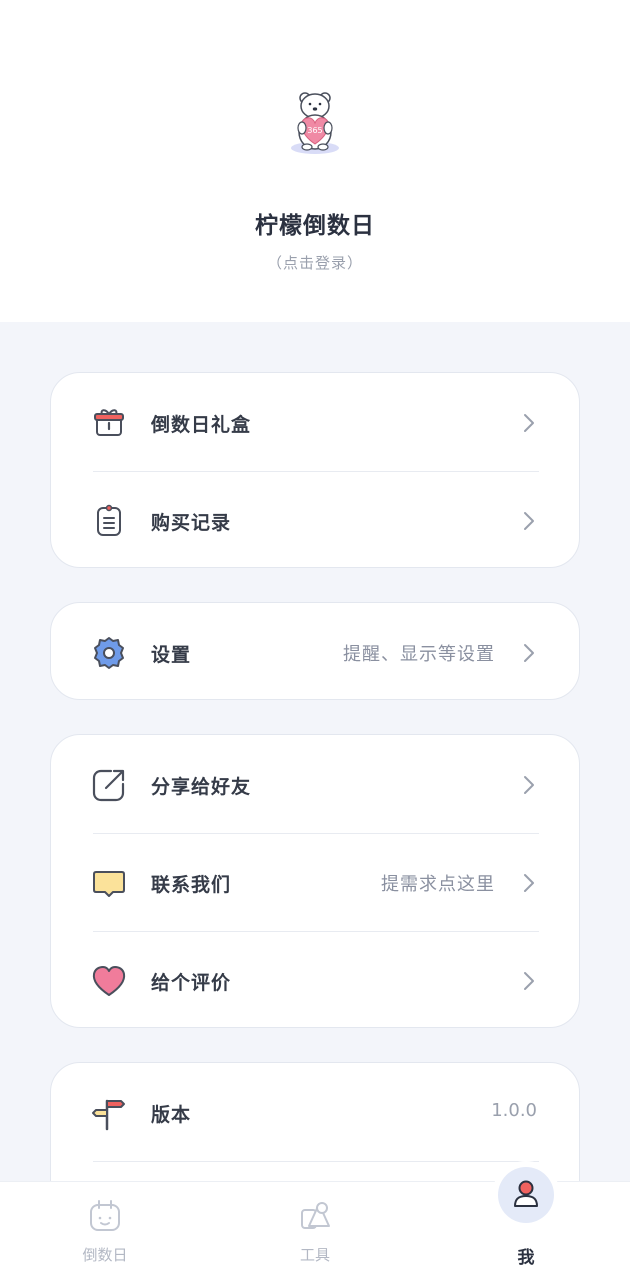  What do you see at coordinates (316, 784) in the screenshot?
I see `menu-item-share: 分享给好友` at bounding box center [316, 784].